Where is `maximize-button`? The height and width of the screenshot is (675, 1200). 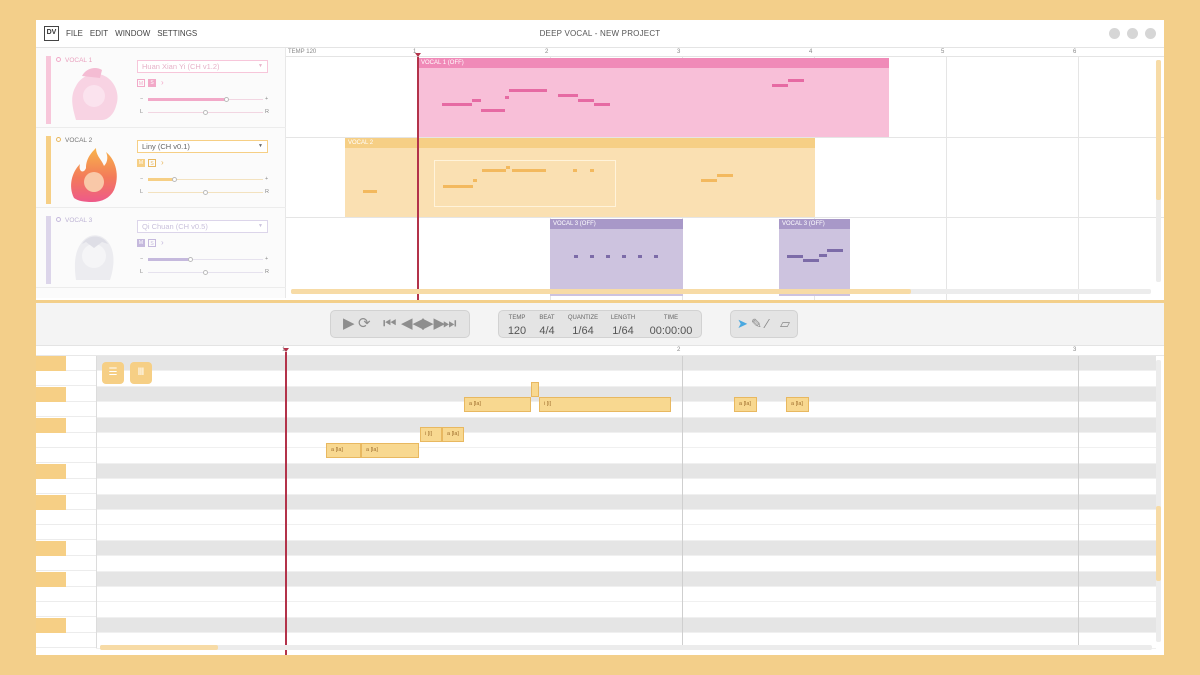 maximize-button is located at coordinates (1132, 33).